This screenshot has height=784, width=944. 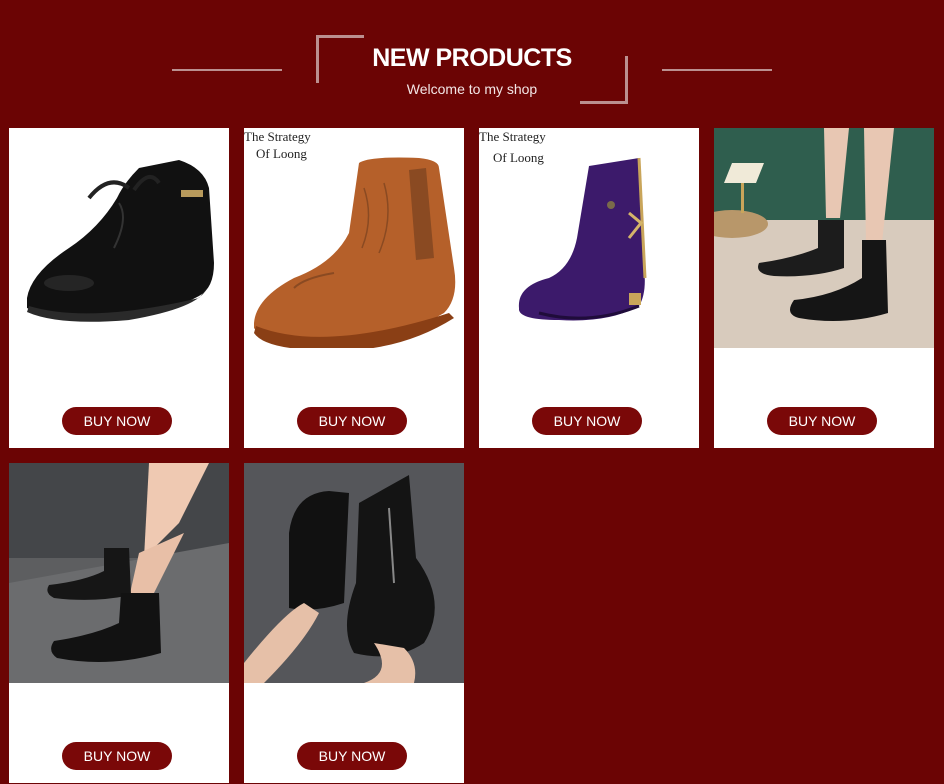 I want to click on frame-corner-bottom-right, so click(x=604, y=80).